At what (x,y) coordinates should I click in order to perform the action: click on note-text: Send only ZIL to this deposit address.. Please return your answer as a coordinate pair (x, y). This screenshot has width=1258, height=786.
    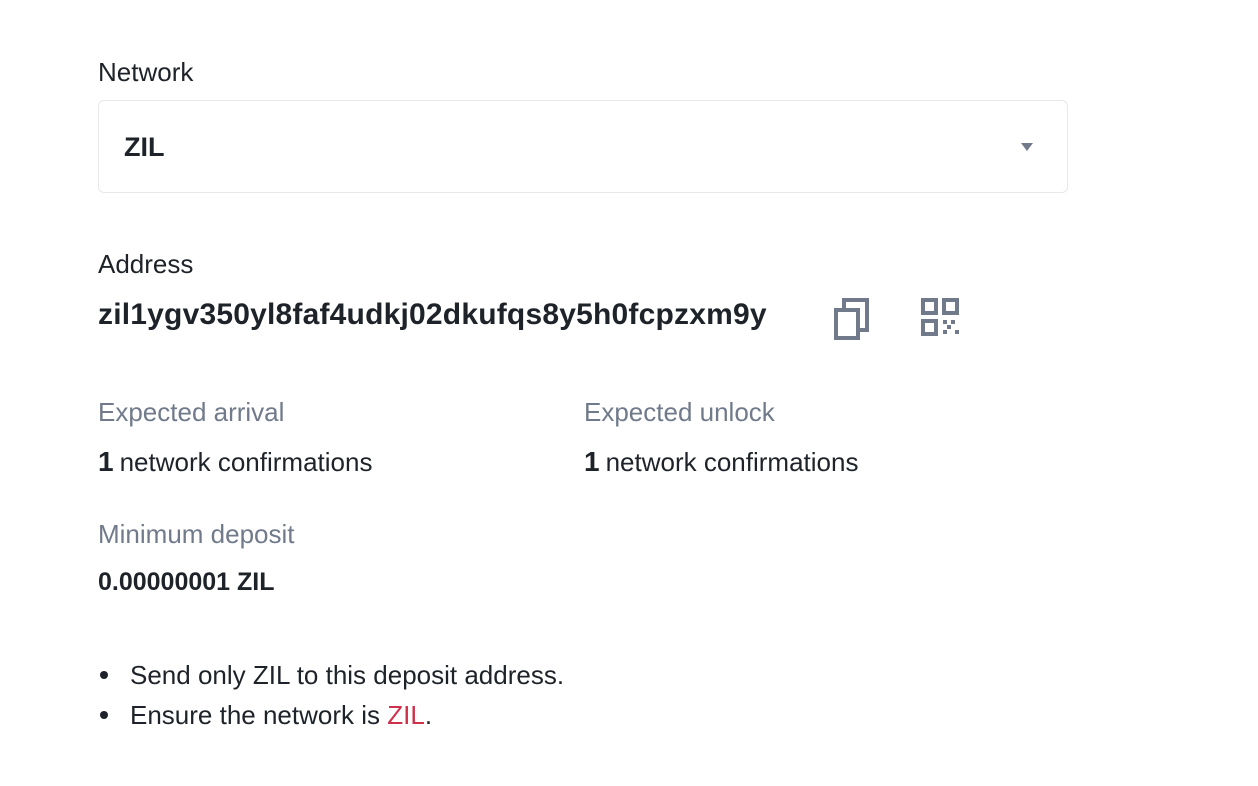
    Looking at the image, I should click on (347, 675).